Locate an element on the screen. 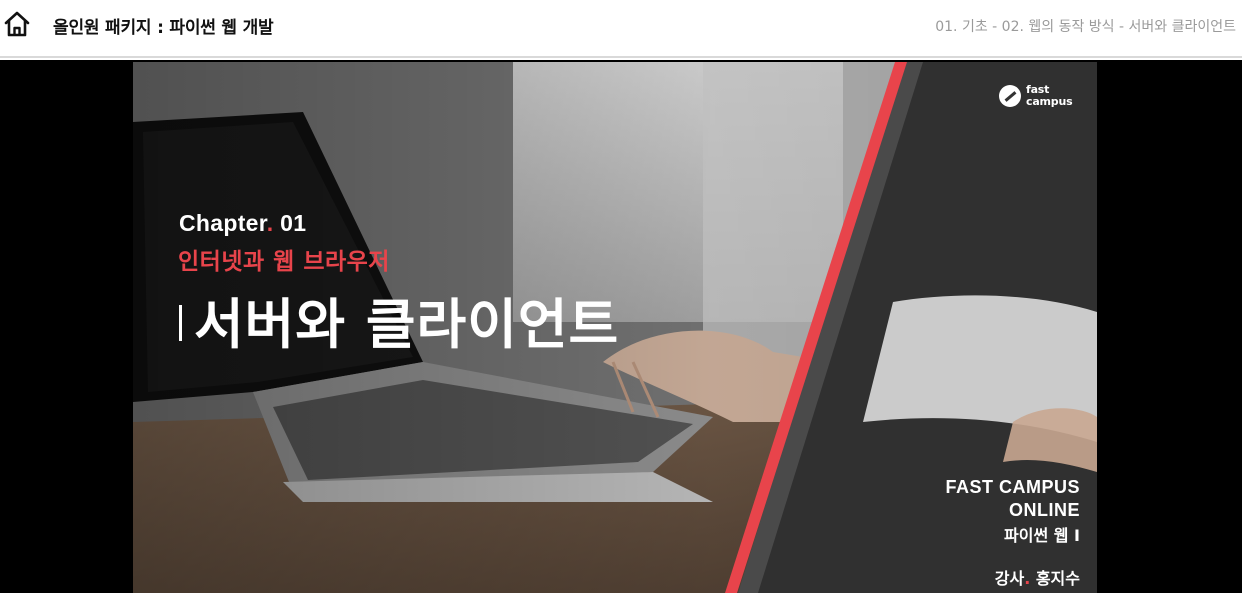 Image resolution: width=1242 pixels, height=593 pixels. logo-line-2: campus is located at coordinates (1049, 101).